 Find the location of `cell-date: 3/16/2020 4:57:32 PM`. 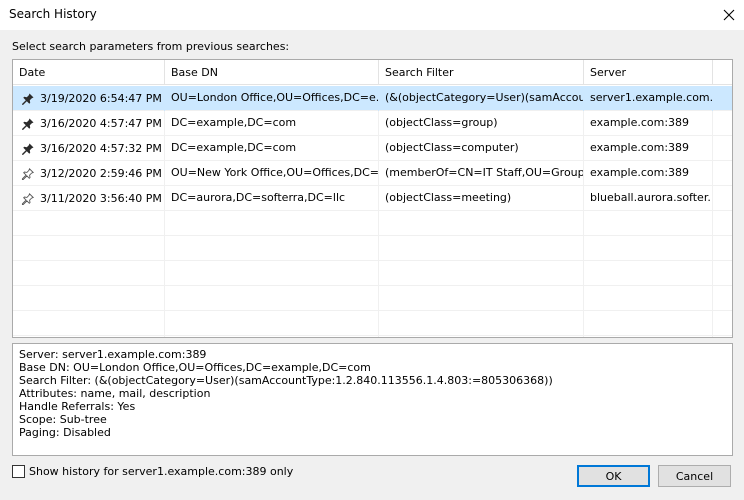

cell-date: 3/16/2020 4:57:32 PM is located at coordinates (89, 148).